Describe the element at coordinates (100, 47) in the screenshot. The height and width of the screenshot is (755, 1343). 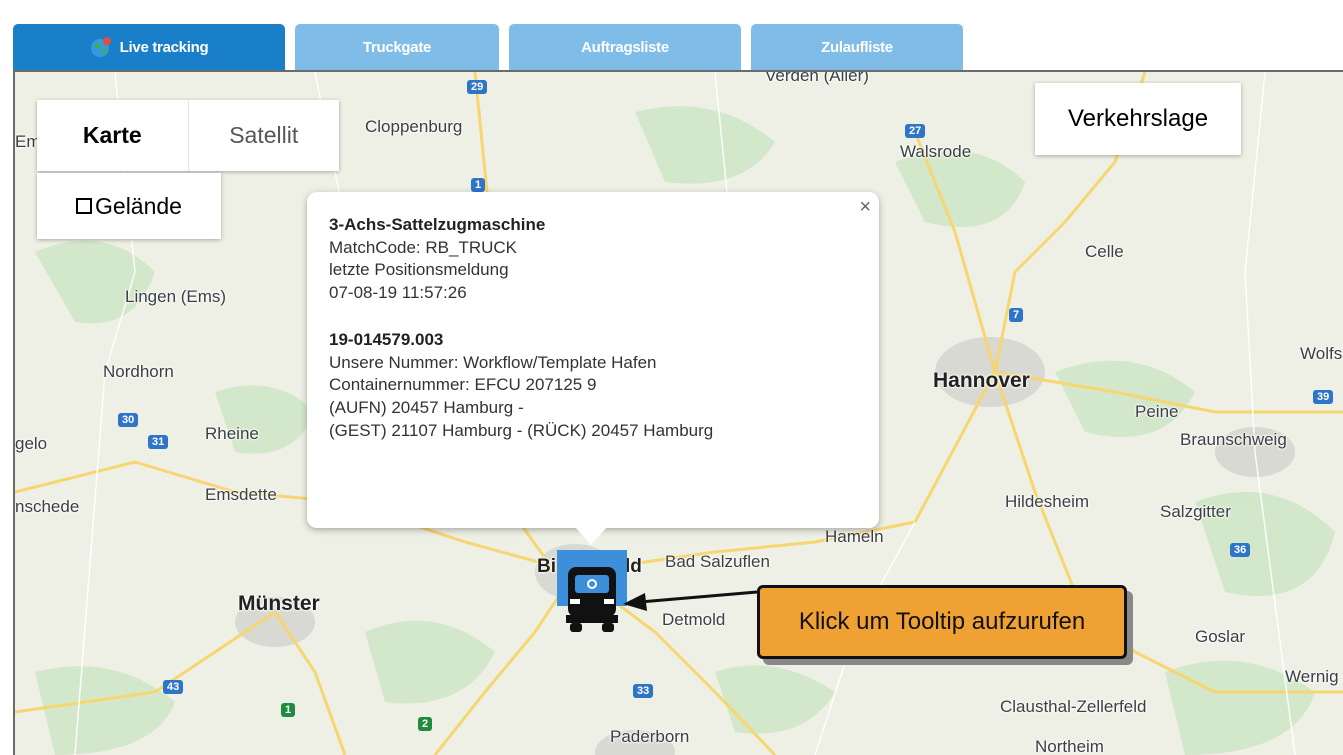
I see `globe-icon` at that location.